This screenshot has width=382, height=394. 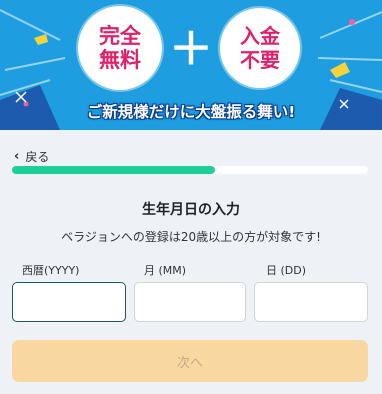 I want to click on badge-no-deposit-line1: 入金, so click(x=260, y=36).